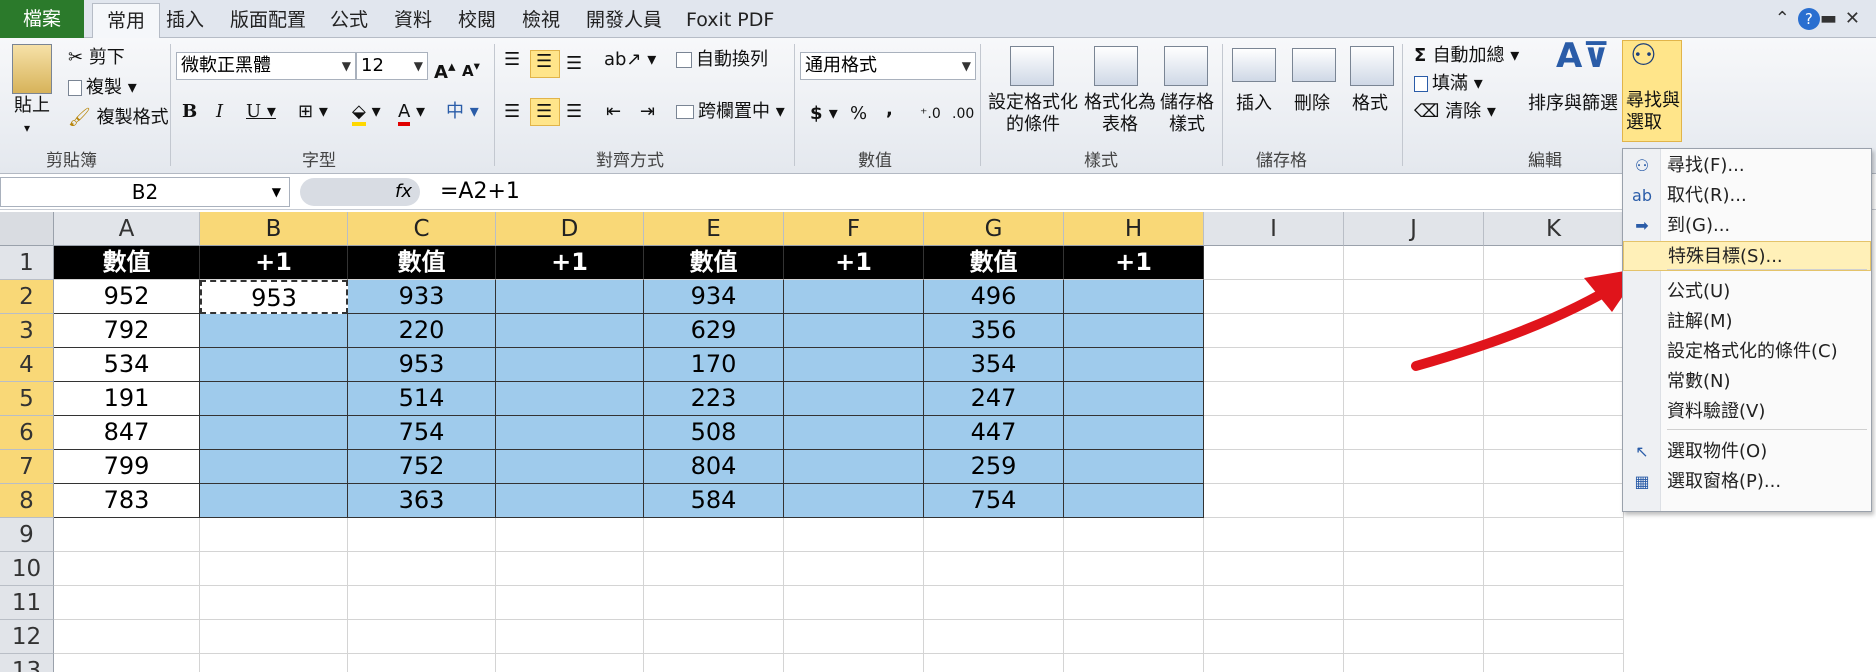 The image size is (1876, 672). Describe the element at coordinates (624, 20) in the screenshot. I see `tab-developer: 開發人員` at that location.